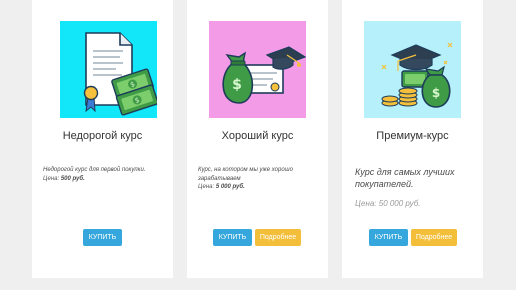  I want to click on money-bag-diploma-graduation-cap-icon: $, so click(257, 69).